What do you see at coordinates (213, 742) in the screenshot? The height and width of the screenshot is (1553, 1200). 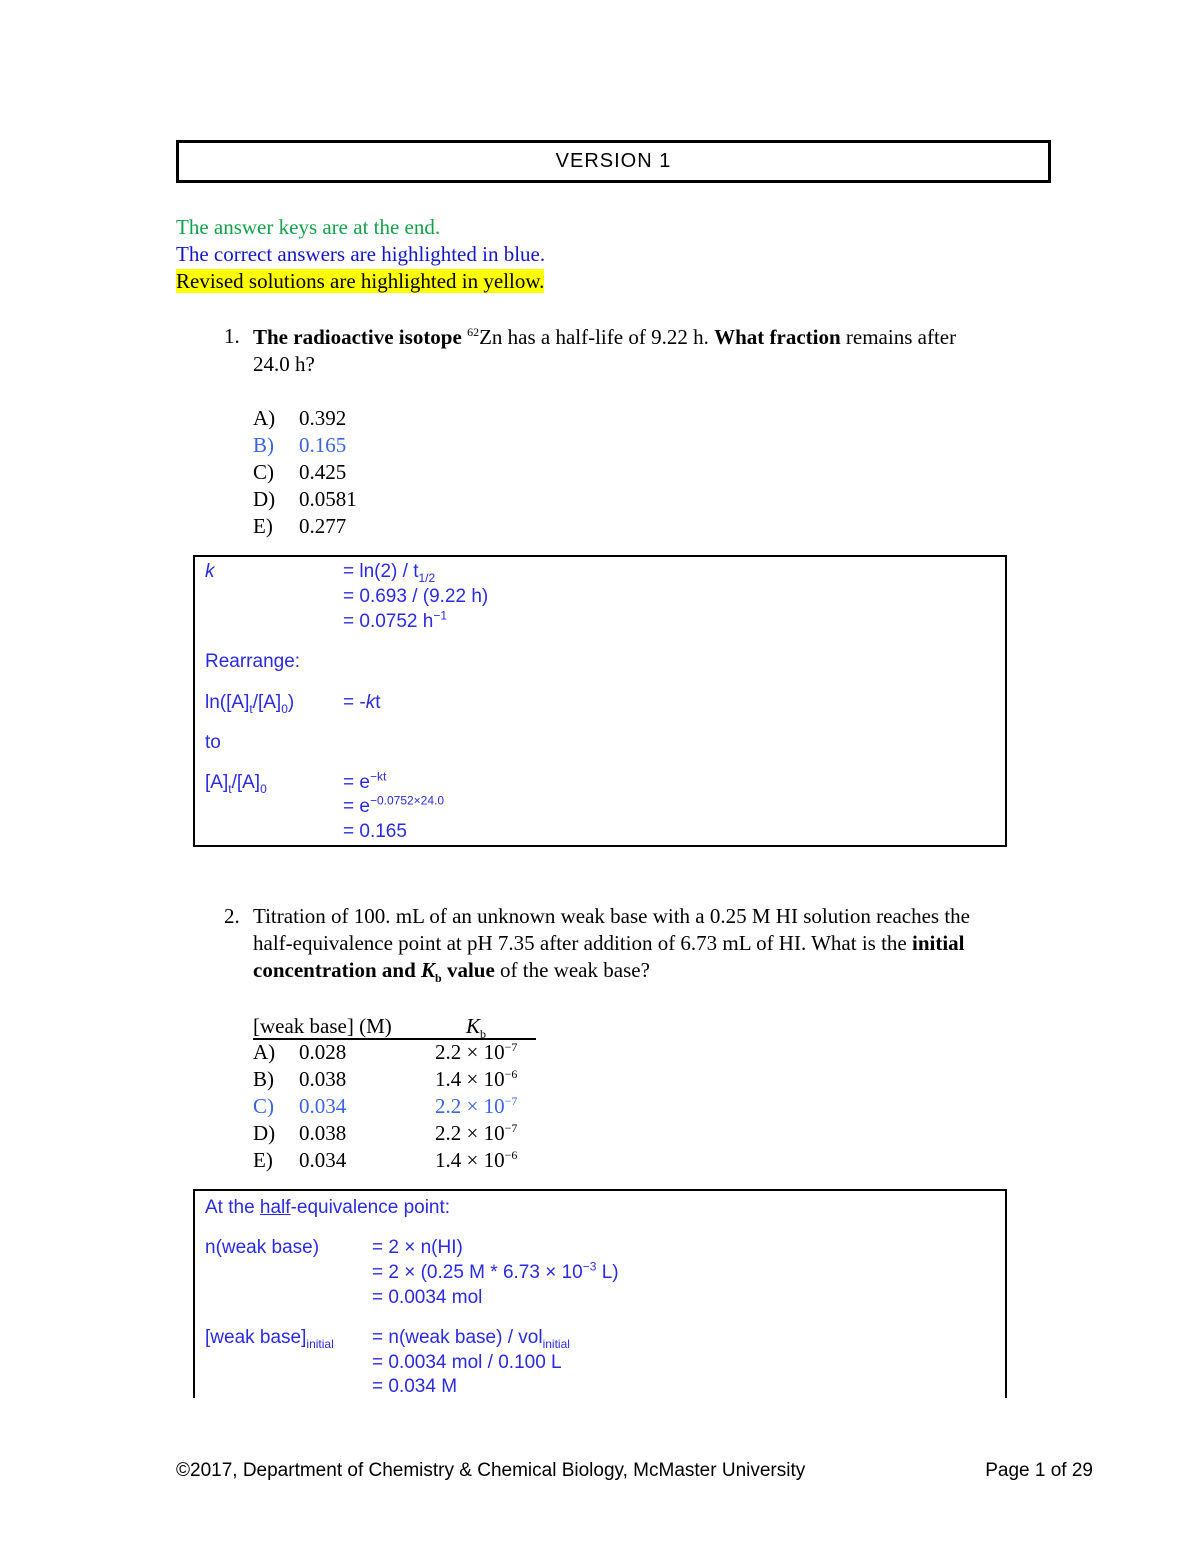 I see `sol-to: to` at bounding box center [213, 742].